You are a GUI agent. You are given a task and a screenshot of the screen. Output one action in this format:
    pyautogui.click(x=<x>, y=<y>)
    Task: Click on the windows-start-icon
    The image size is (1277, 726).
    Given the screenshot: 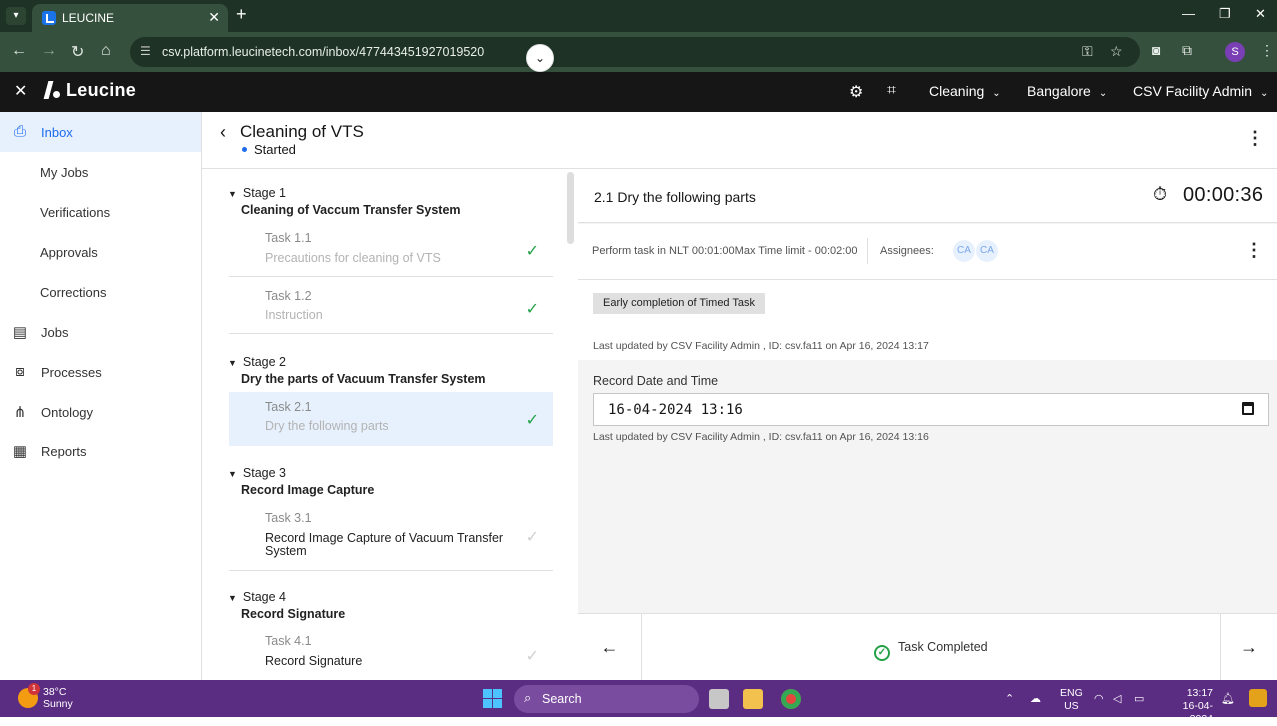 What is the action you would take?
    pyautogui.click(x=492, y=698)
    